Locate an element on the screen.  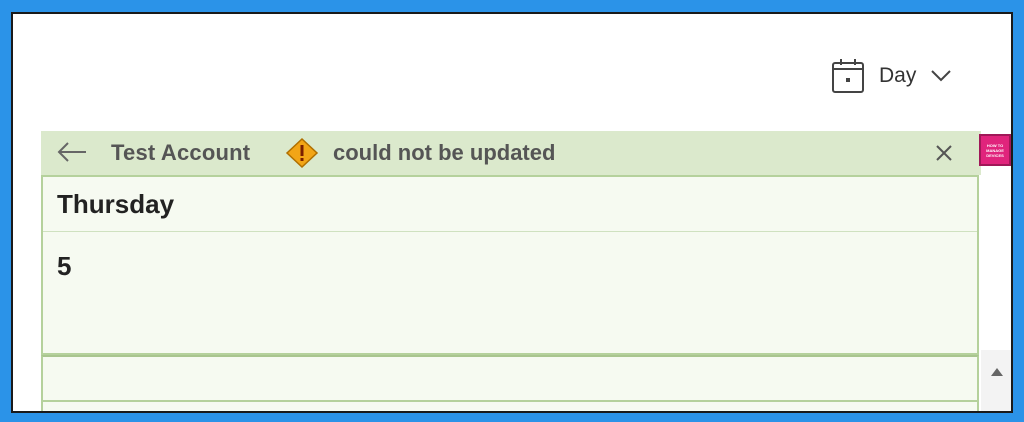
day-number: 5 is located at coordinates (64, 266).